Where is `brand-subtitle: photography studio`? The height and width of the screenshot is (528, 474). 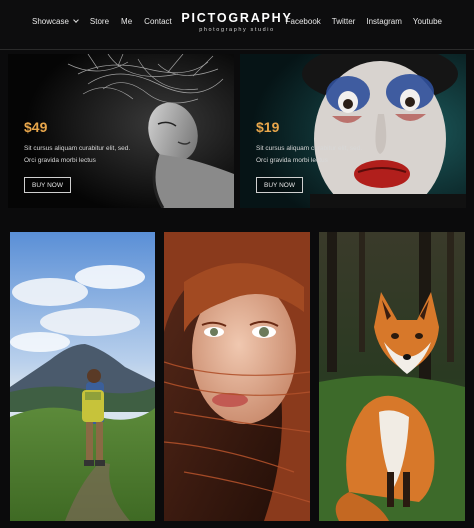 brand-subtitle: photography studio is located at coordinates (237, 30).